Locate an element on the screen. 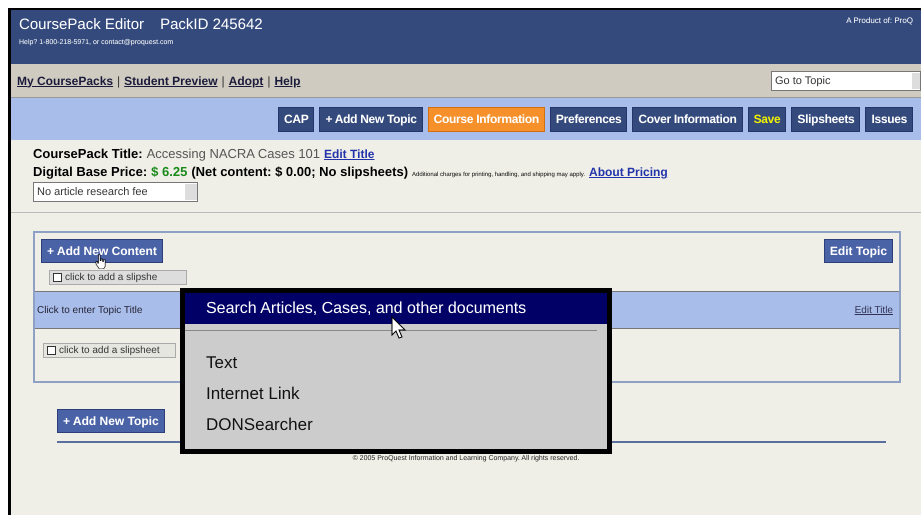  product-text: A Product of: ProQ is located at coordinates (879, 21).